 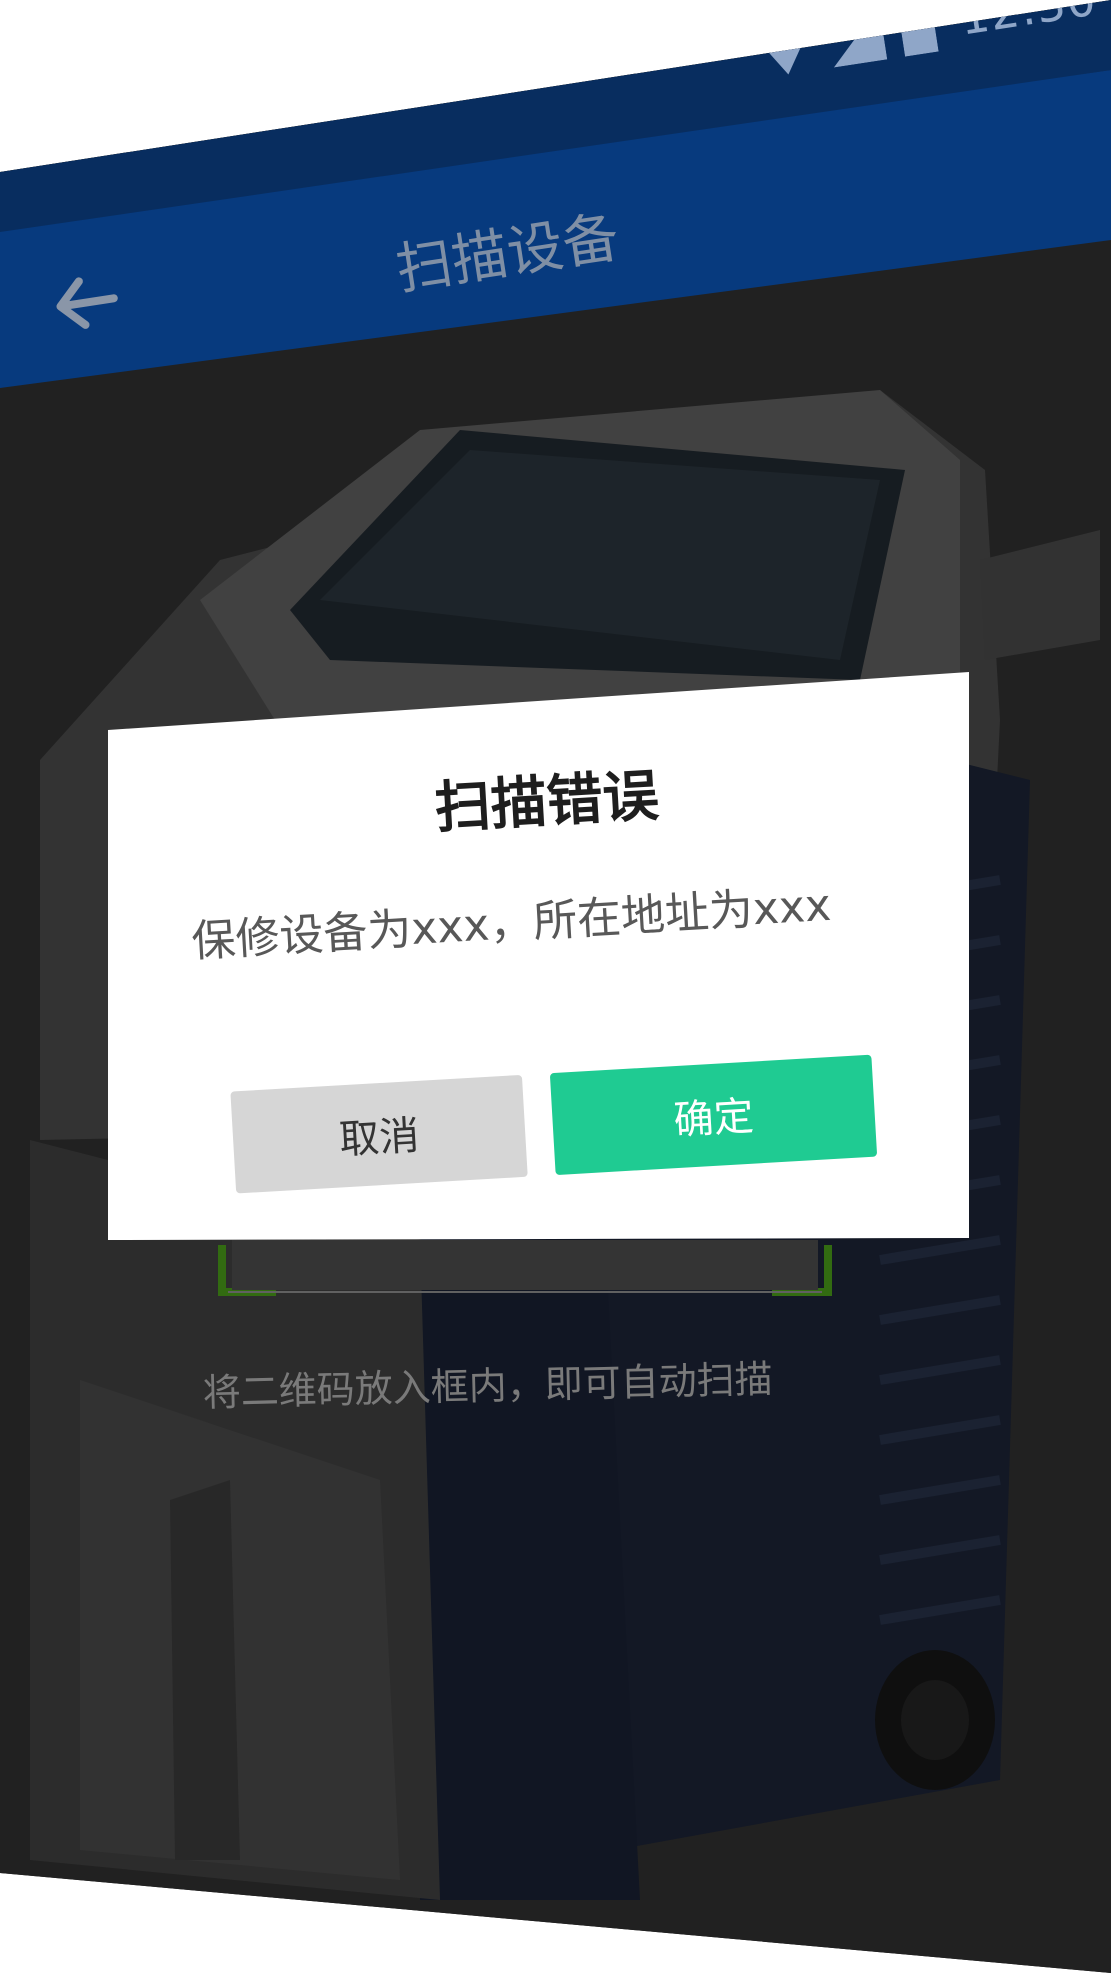 I want to click on wifi-icon, so click(x=781, y=49).